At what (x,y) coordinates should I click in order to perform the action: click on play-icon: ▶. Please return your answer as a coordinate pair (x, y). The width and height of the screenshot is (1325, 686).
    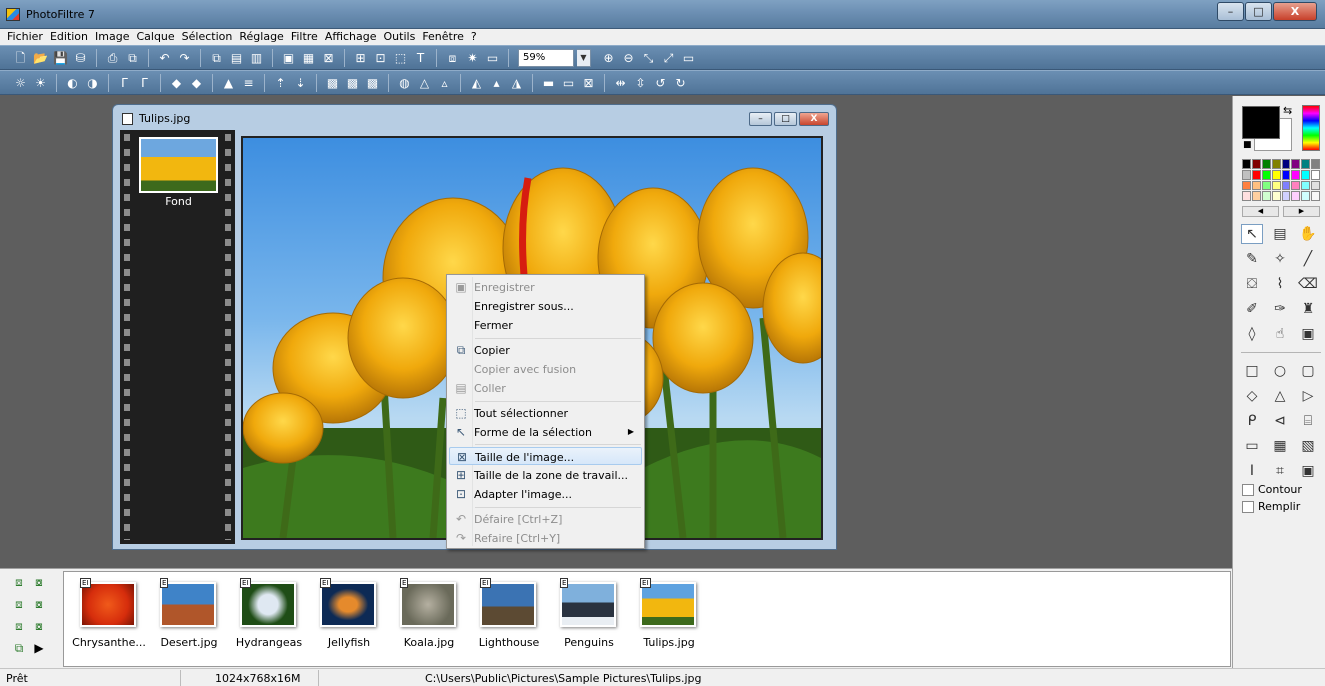
    Looking at the image, I should click on (39, 648).